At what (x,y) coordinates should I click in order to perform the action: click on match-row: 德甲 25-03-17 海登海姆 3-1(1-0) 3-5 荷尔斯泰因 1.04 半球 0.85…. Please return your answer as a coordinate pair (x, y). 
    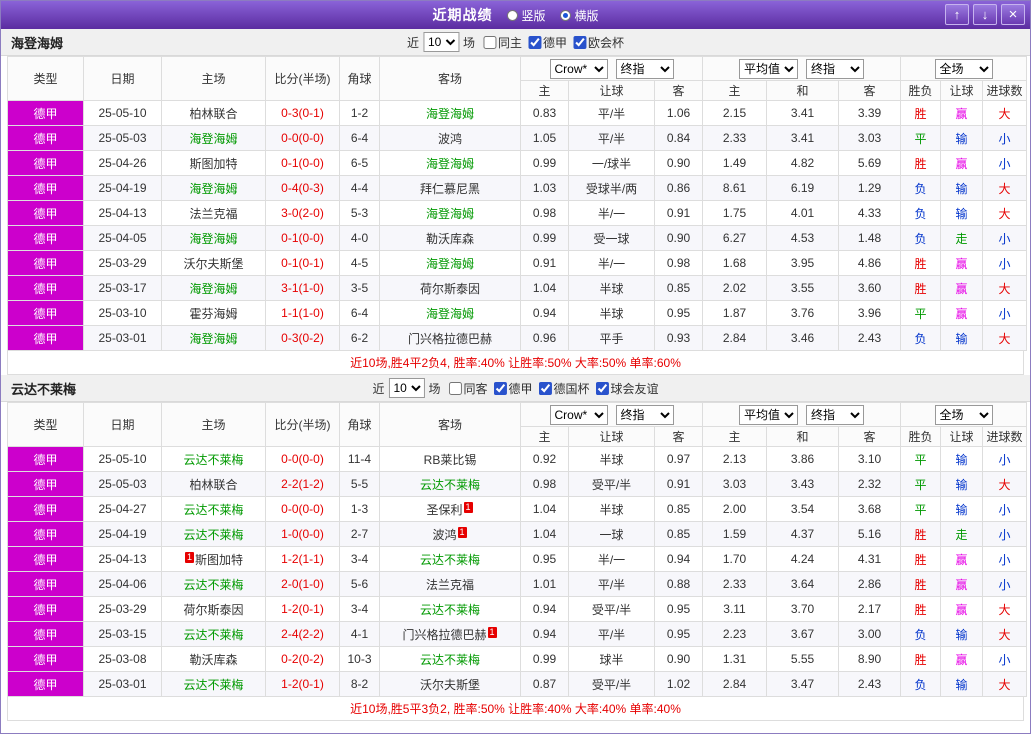
    Looking at the image, I should click on (517, 288).